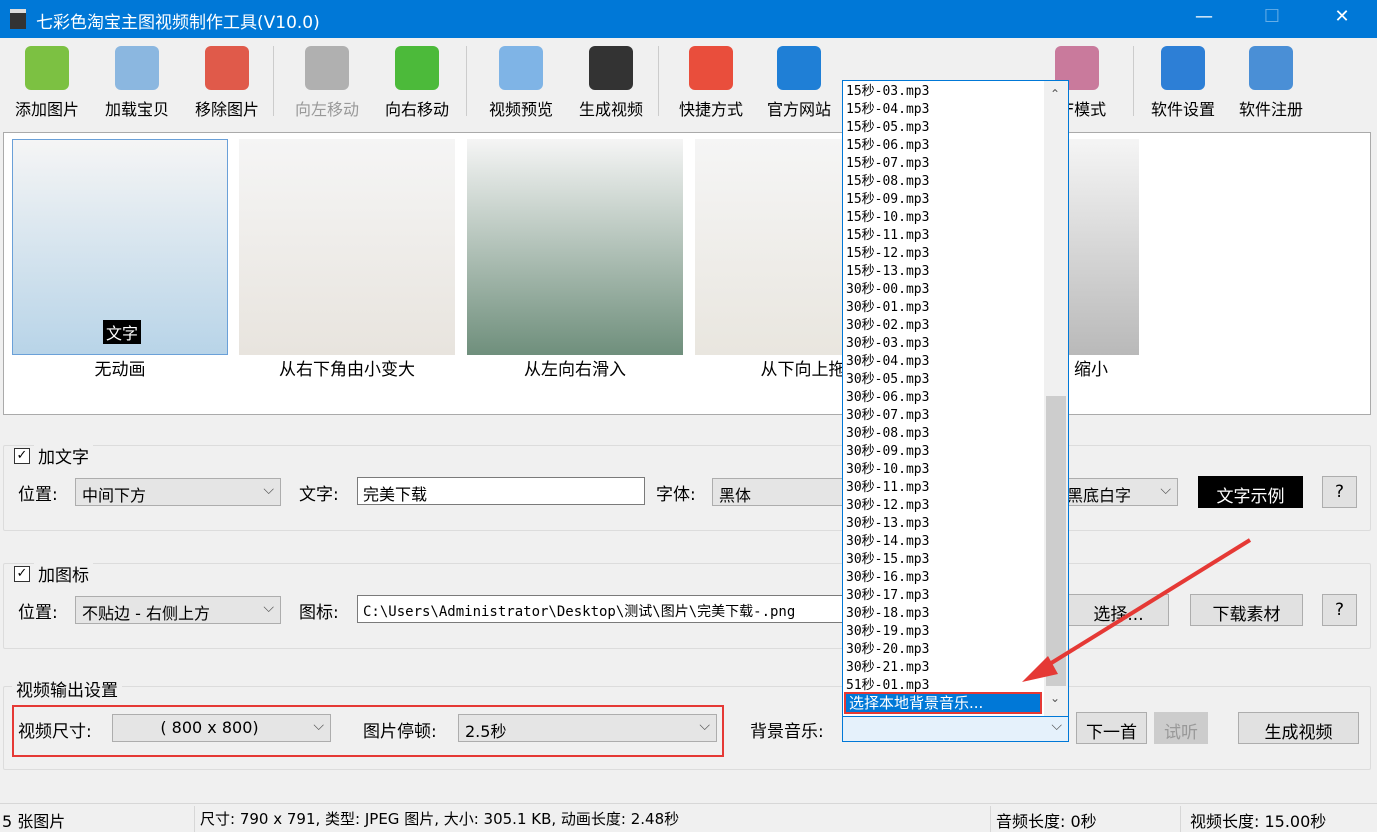  I want to click on music-select: ⌵, so click(955, 728).